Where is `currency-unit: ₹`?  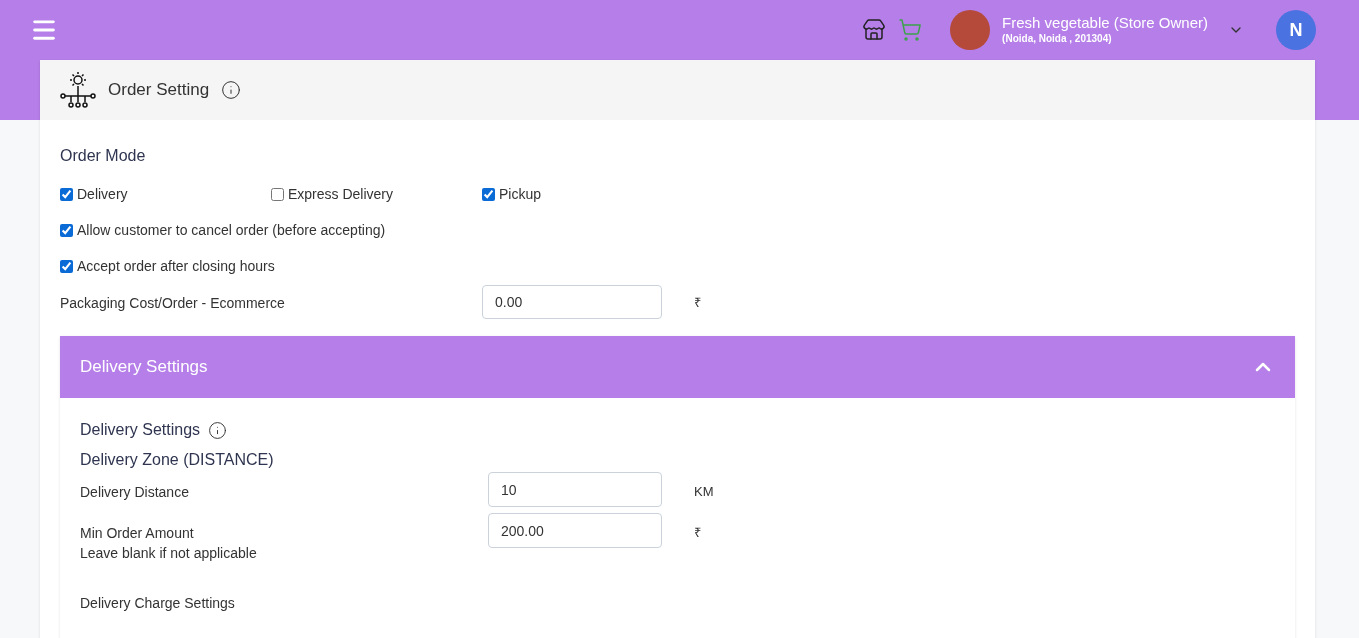
currency-unit: ₹ is located at coordinates (697, 303).